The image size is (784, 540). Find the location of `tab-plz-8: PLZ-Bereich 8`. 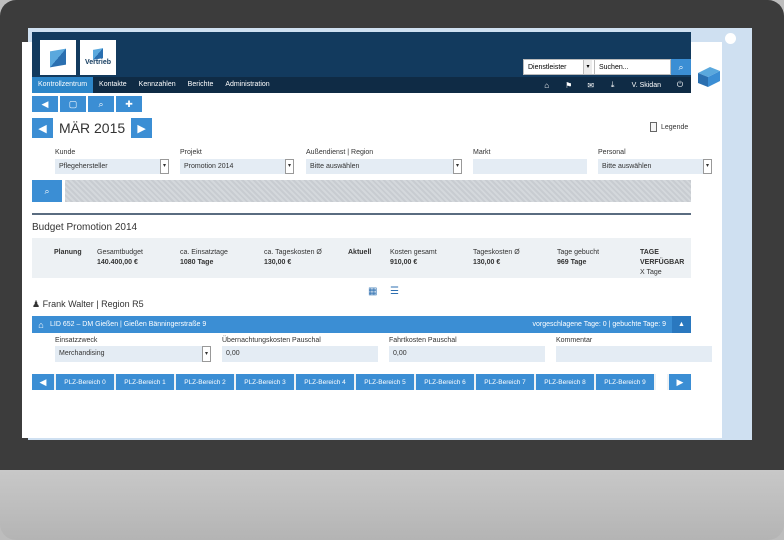

tab-plz-8: PLZ-Bereich 8 is located at coordinates (565, 382).